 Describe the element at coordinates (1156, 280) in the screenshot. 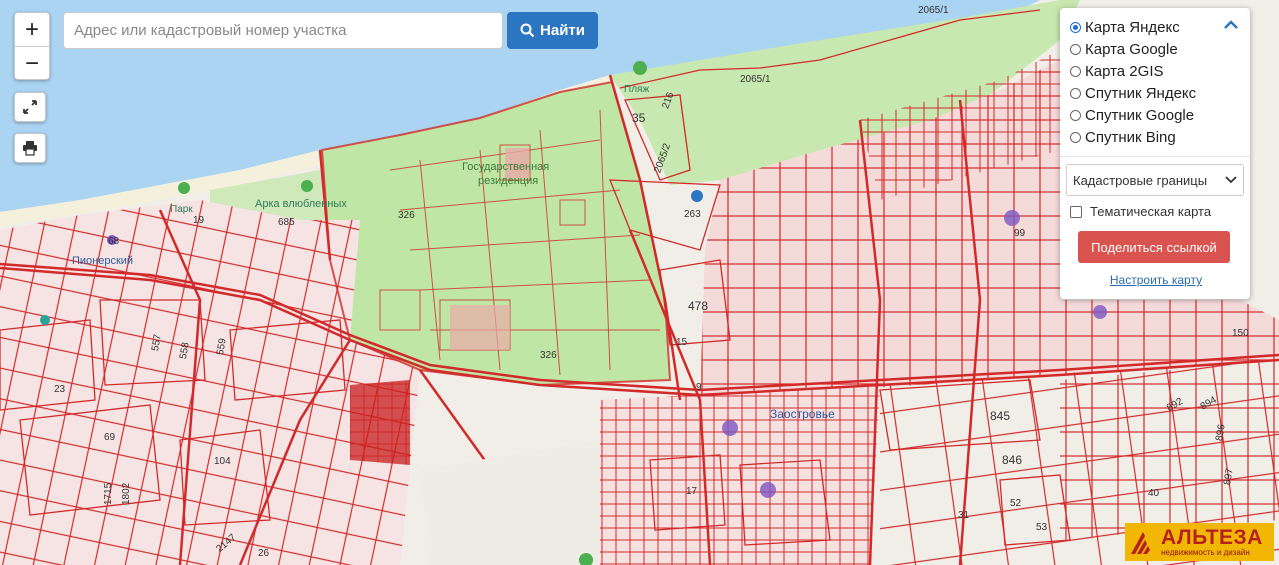

I see `configure-map-link: Настроить карту` at that location.